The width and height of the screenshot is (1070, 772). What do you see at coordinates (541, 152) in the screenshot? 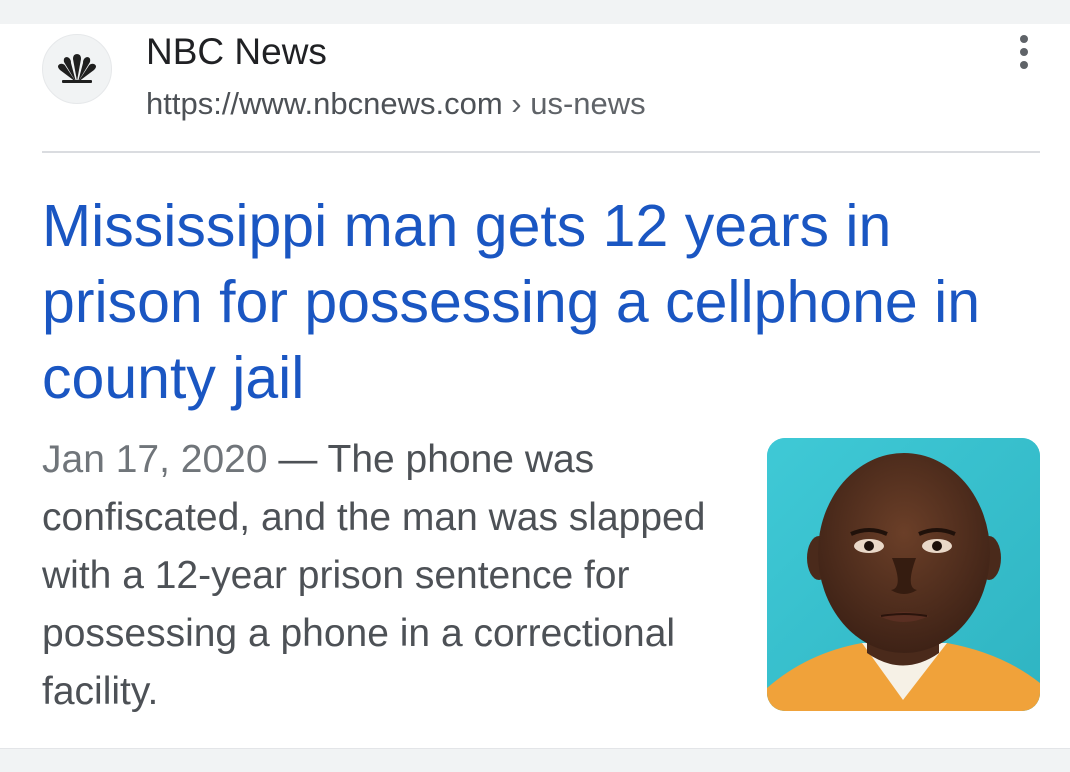
I see `header-divider` at bounding box center [541, 152].